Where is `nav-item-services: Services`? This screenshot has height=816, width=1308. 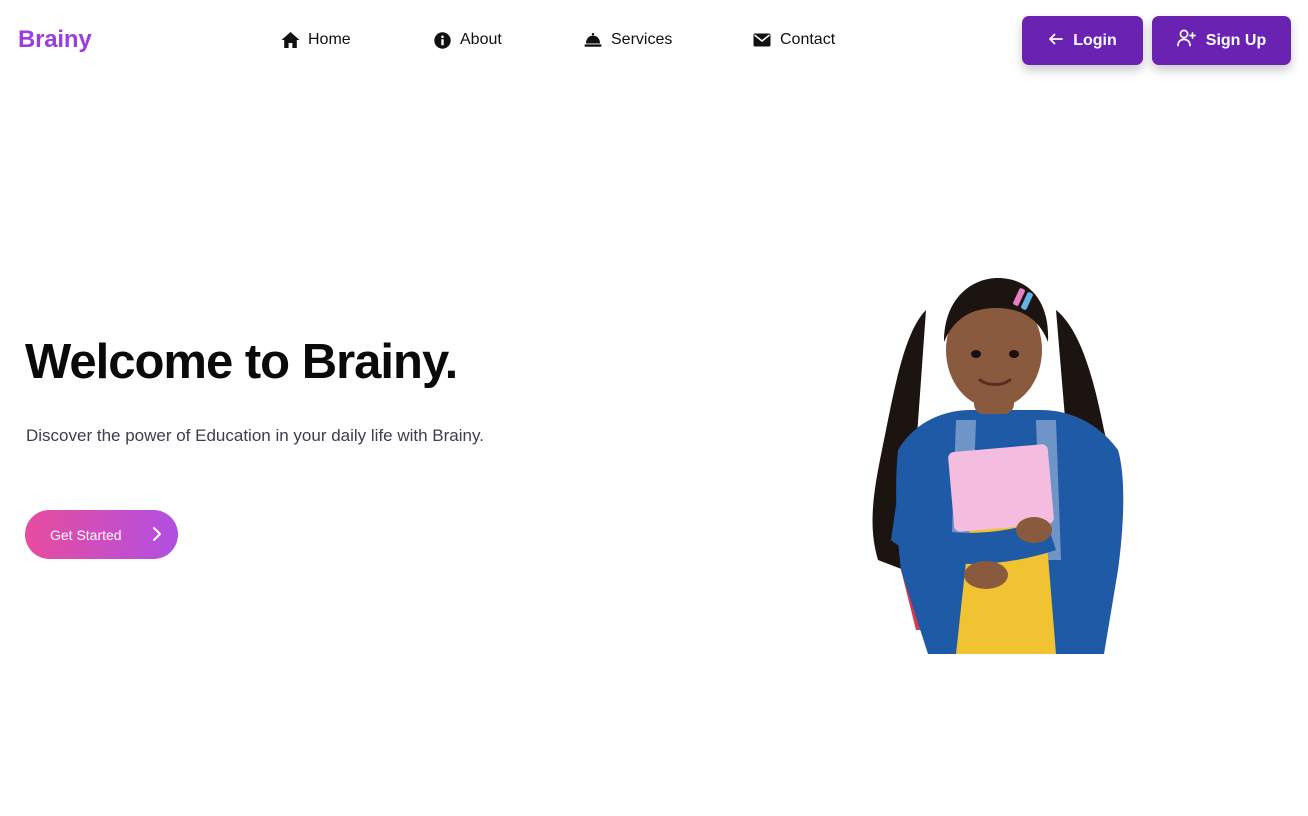 nav-item-services: Services is located at coordinates (627, 40).